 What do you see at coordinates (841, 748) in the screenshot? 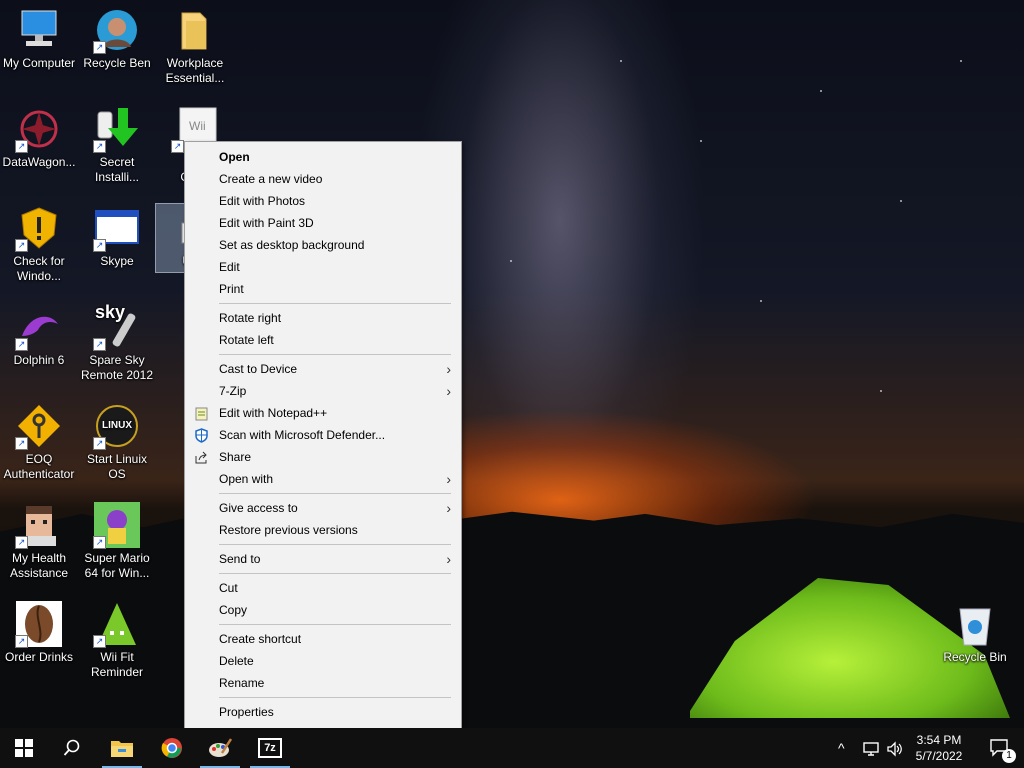
I see `show-hidden-icons-button: ^` at bounding box center [841, 748].